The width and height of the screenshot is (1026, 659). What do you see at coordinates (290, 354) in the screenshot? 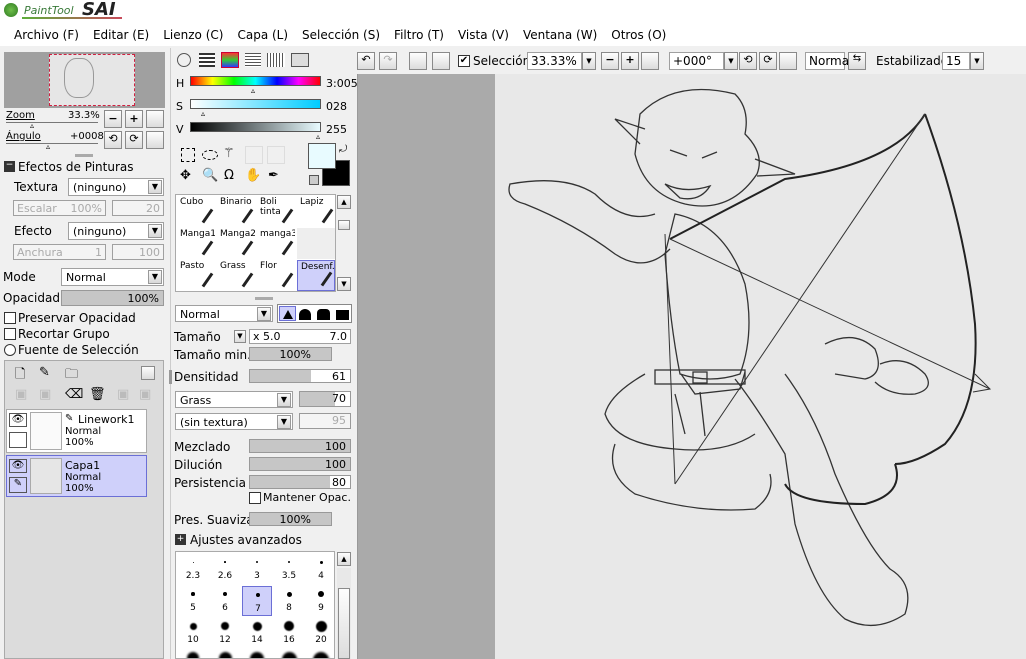
I see `min-size-slider: 100%` at bounding box center [290, 354].